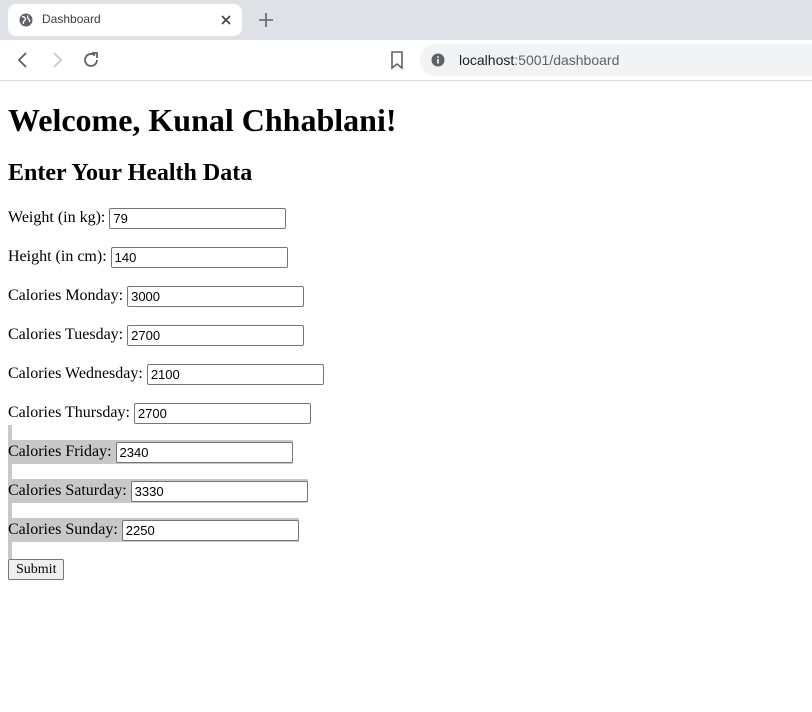 This screenshot has height=712, width=812. I want to click on page-title: Welcome, Kunal Chhablani!, so click(202, 120).